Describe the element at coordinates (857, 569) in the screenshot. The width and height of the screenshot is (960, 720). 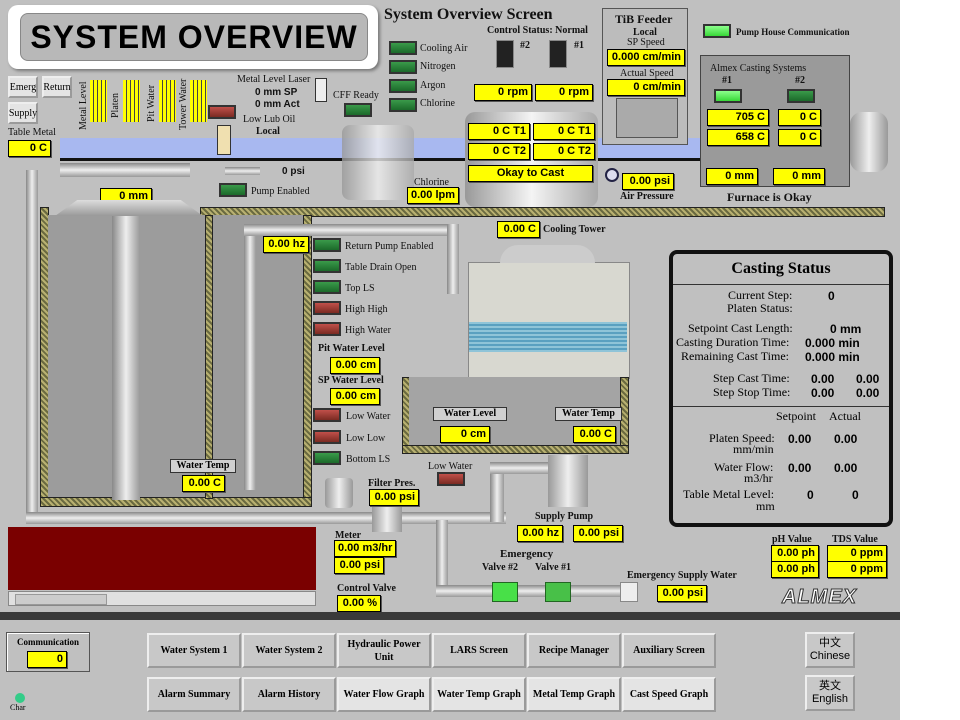
I see `tds-value-2: 0 ppm` at that location.